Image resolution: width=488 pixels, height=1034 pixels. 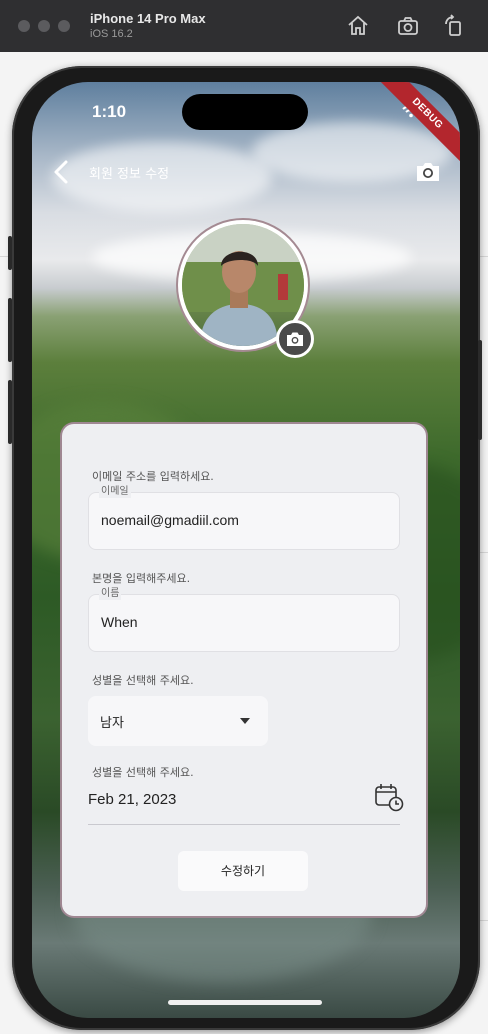 I want to click on name-section-label: 본명을 입력해주세요., so click(x=141, y=578).